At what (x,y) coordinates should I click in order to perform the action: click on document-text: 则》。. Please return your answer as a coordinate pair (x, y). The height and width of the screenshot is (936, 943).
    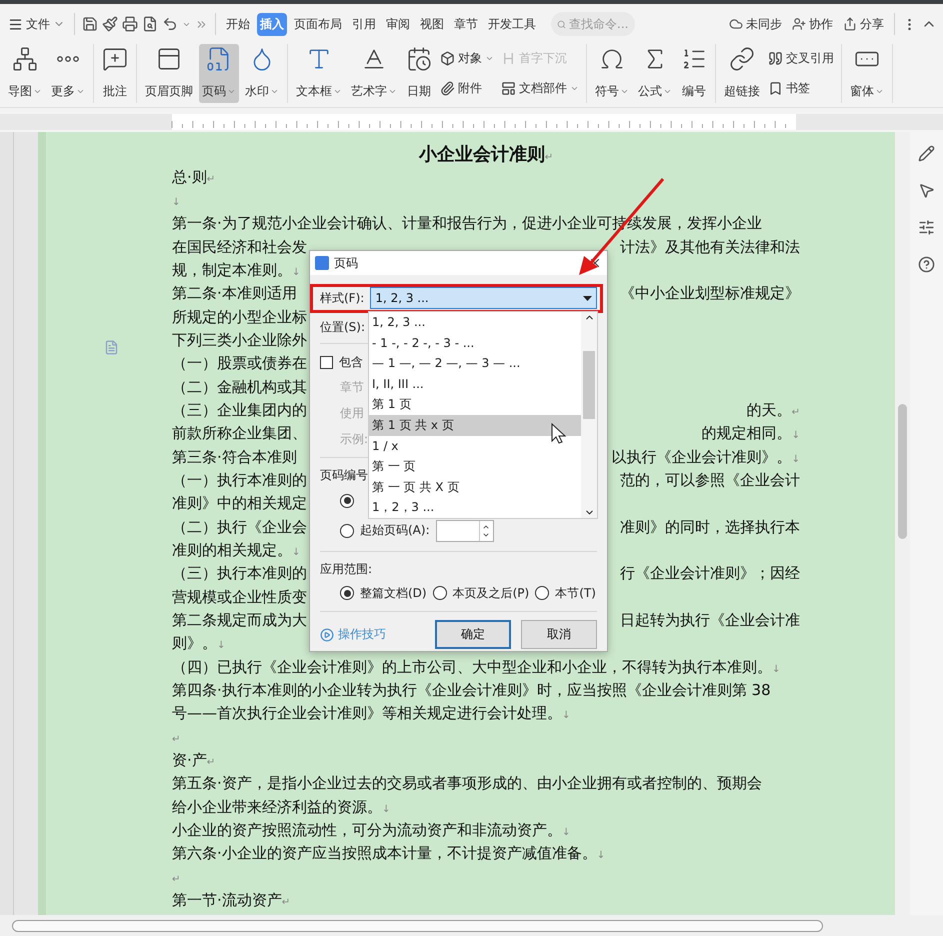
    Looking at the image, I should click on (194, 643).